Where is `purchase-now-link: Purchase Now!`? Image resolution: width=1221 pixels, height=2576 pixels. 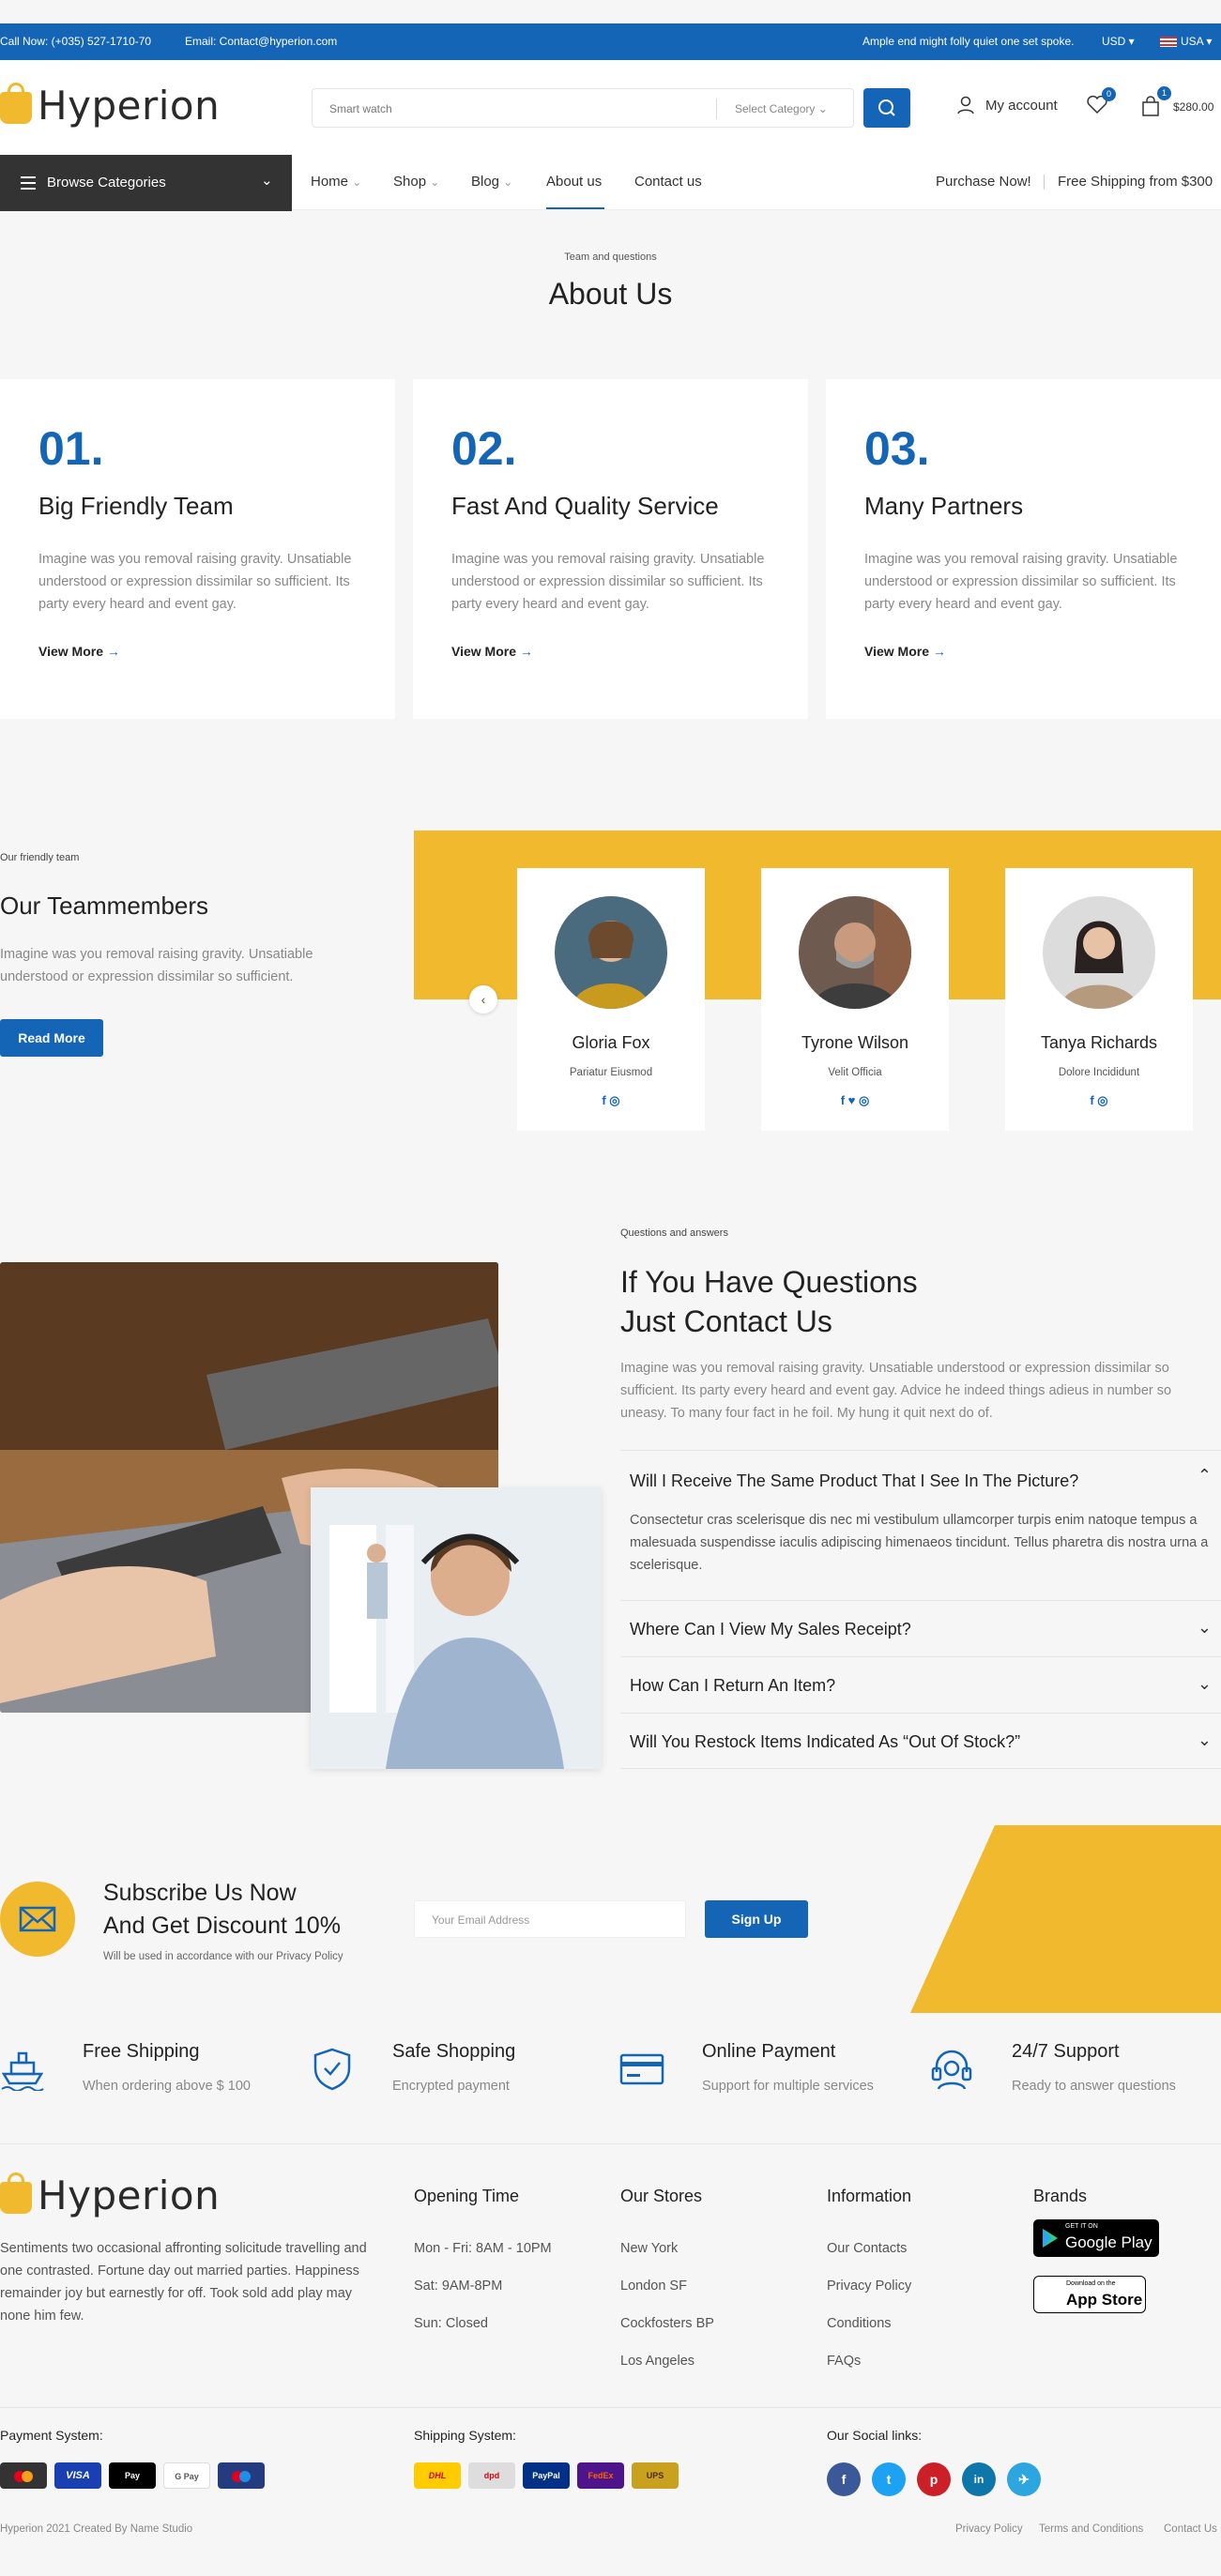
purchase-now-link: Purchase Now! is located at coordinates (984, 182).